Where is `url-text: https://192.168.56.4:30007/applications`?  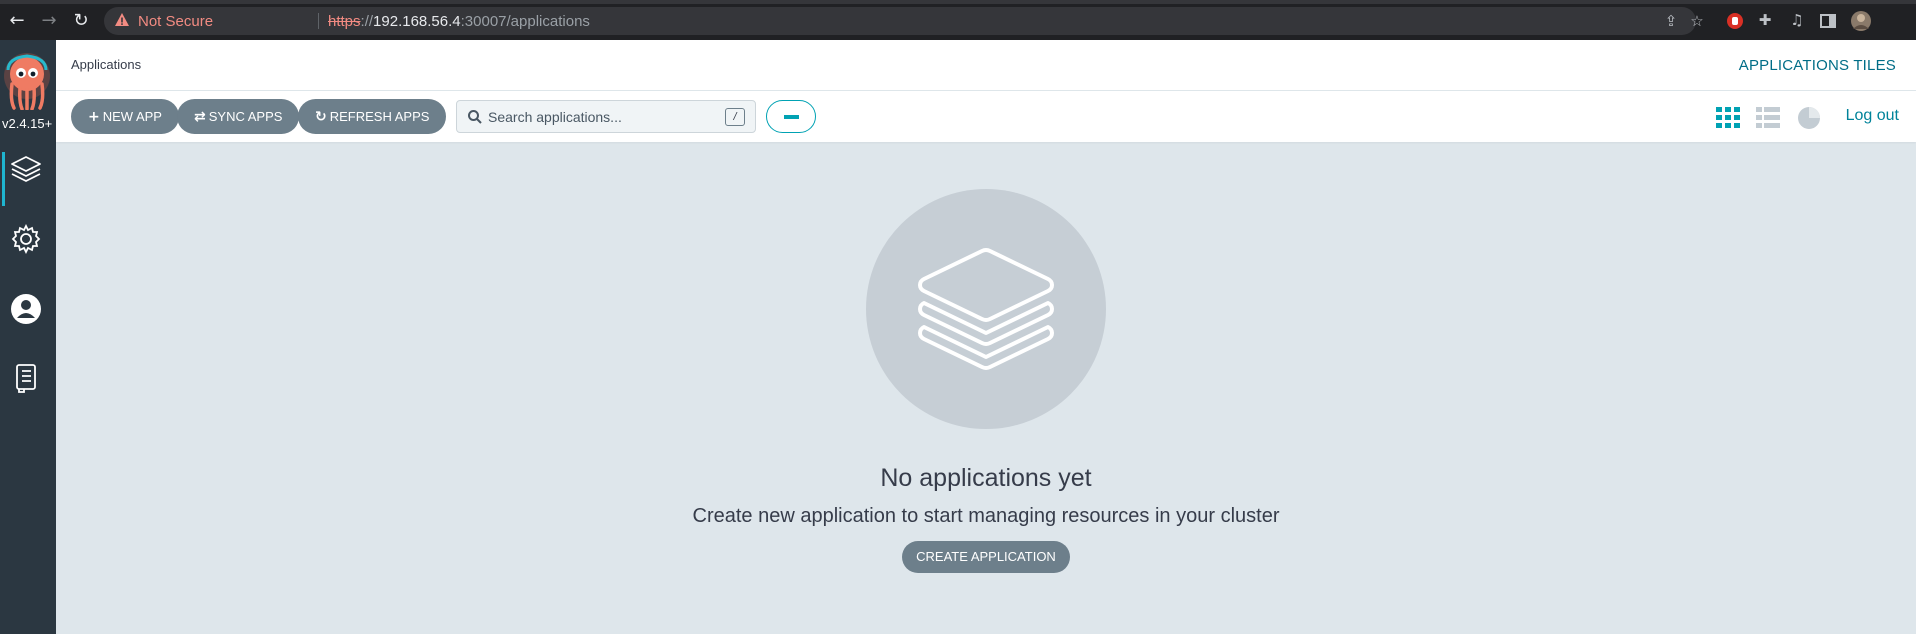 url-text: https://192.168.56.4:30007/applications is located at coordinates (459, 21).